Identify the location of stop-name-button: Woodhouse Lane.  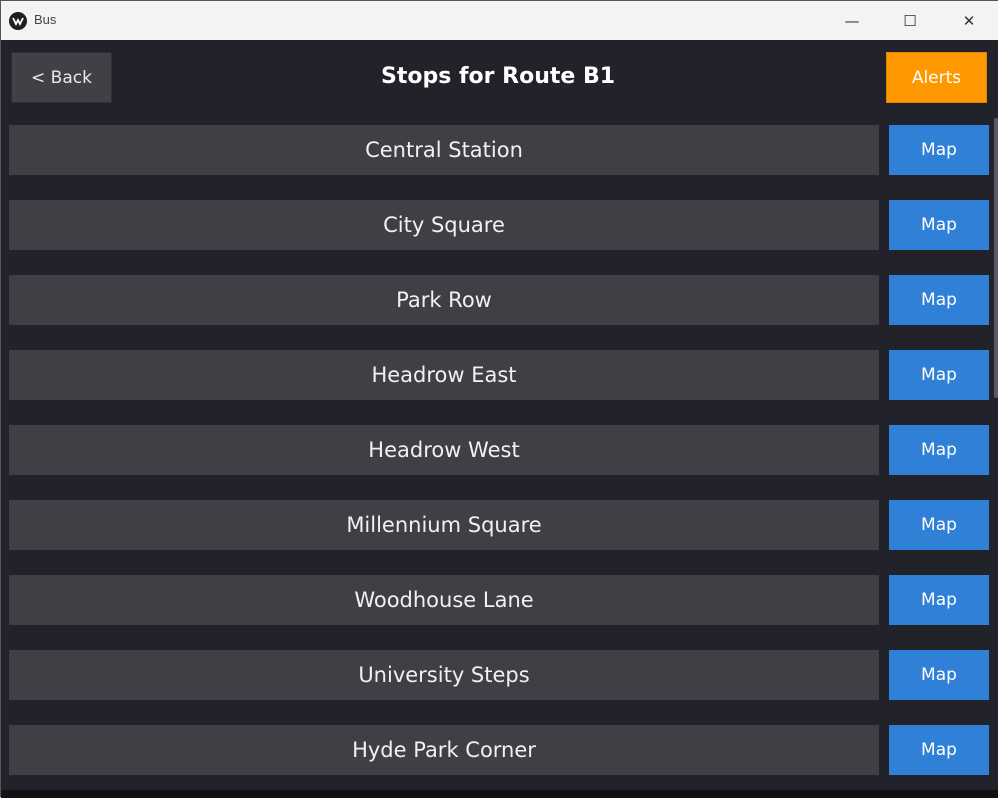
(444, 600).